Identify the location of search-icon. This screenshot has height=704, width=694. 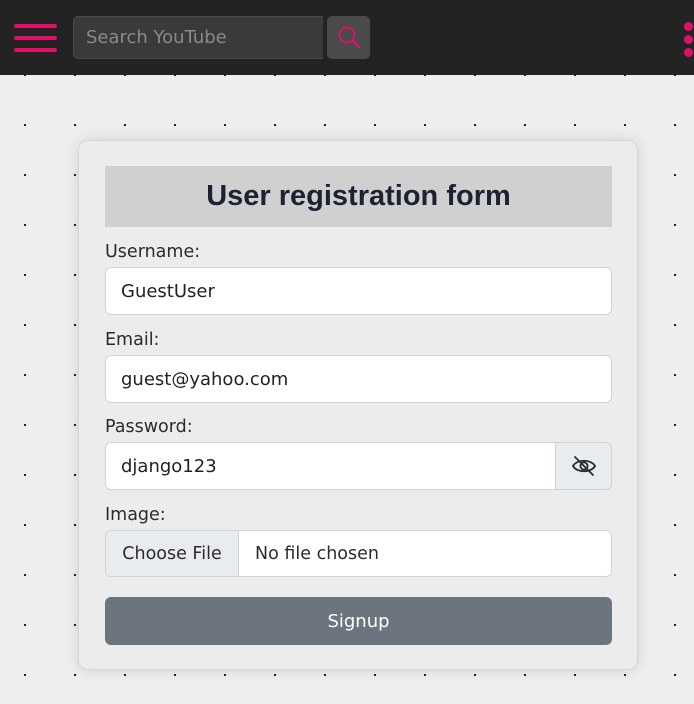
(349, 37).